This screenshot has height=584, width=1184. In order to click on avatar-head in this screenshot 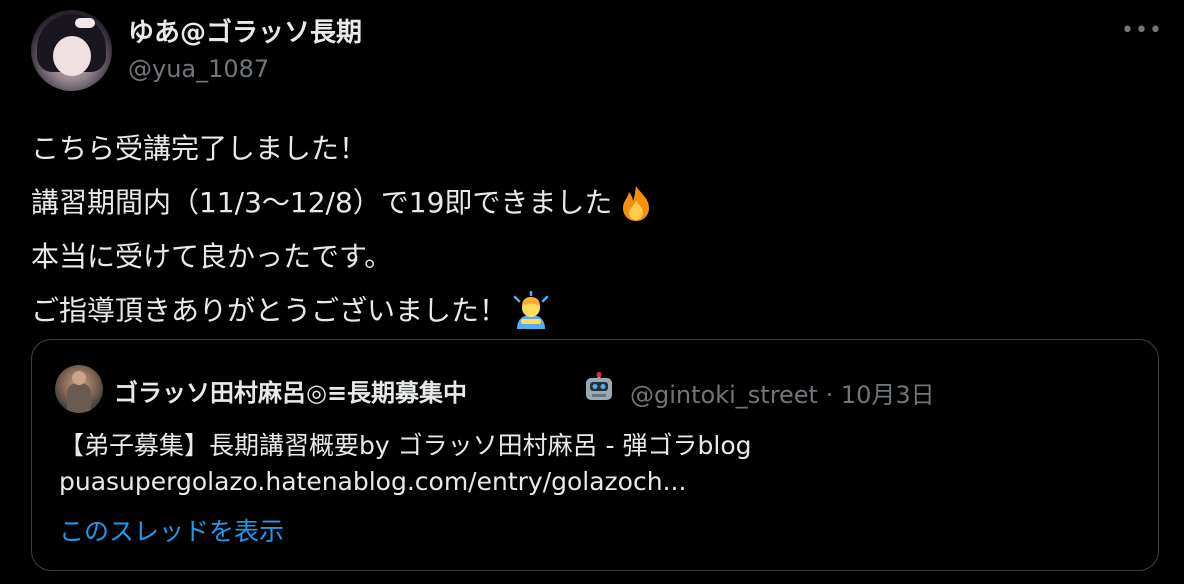, I will do `click(79, 378)`.